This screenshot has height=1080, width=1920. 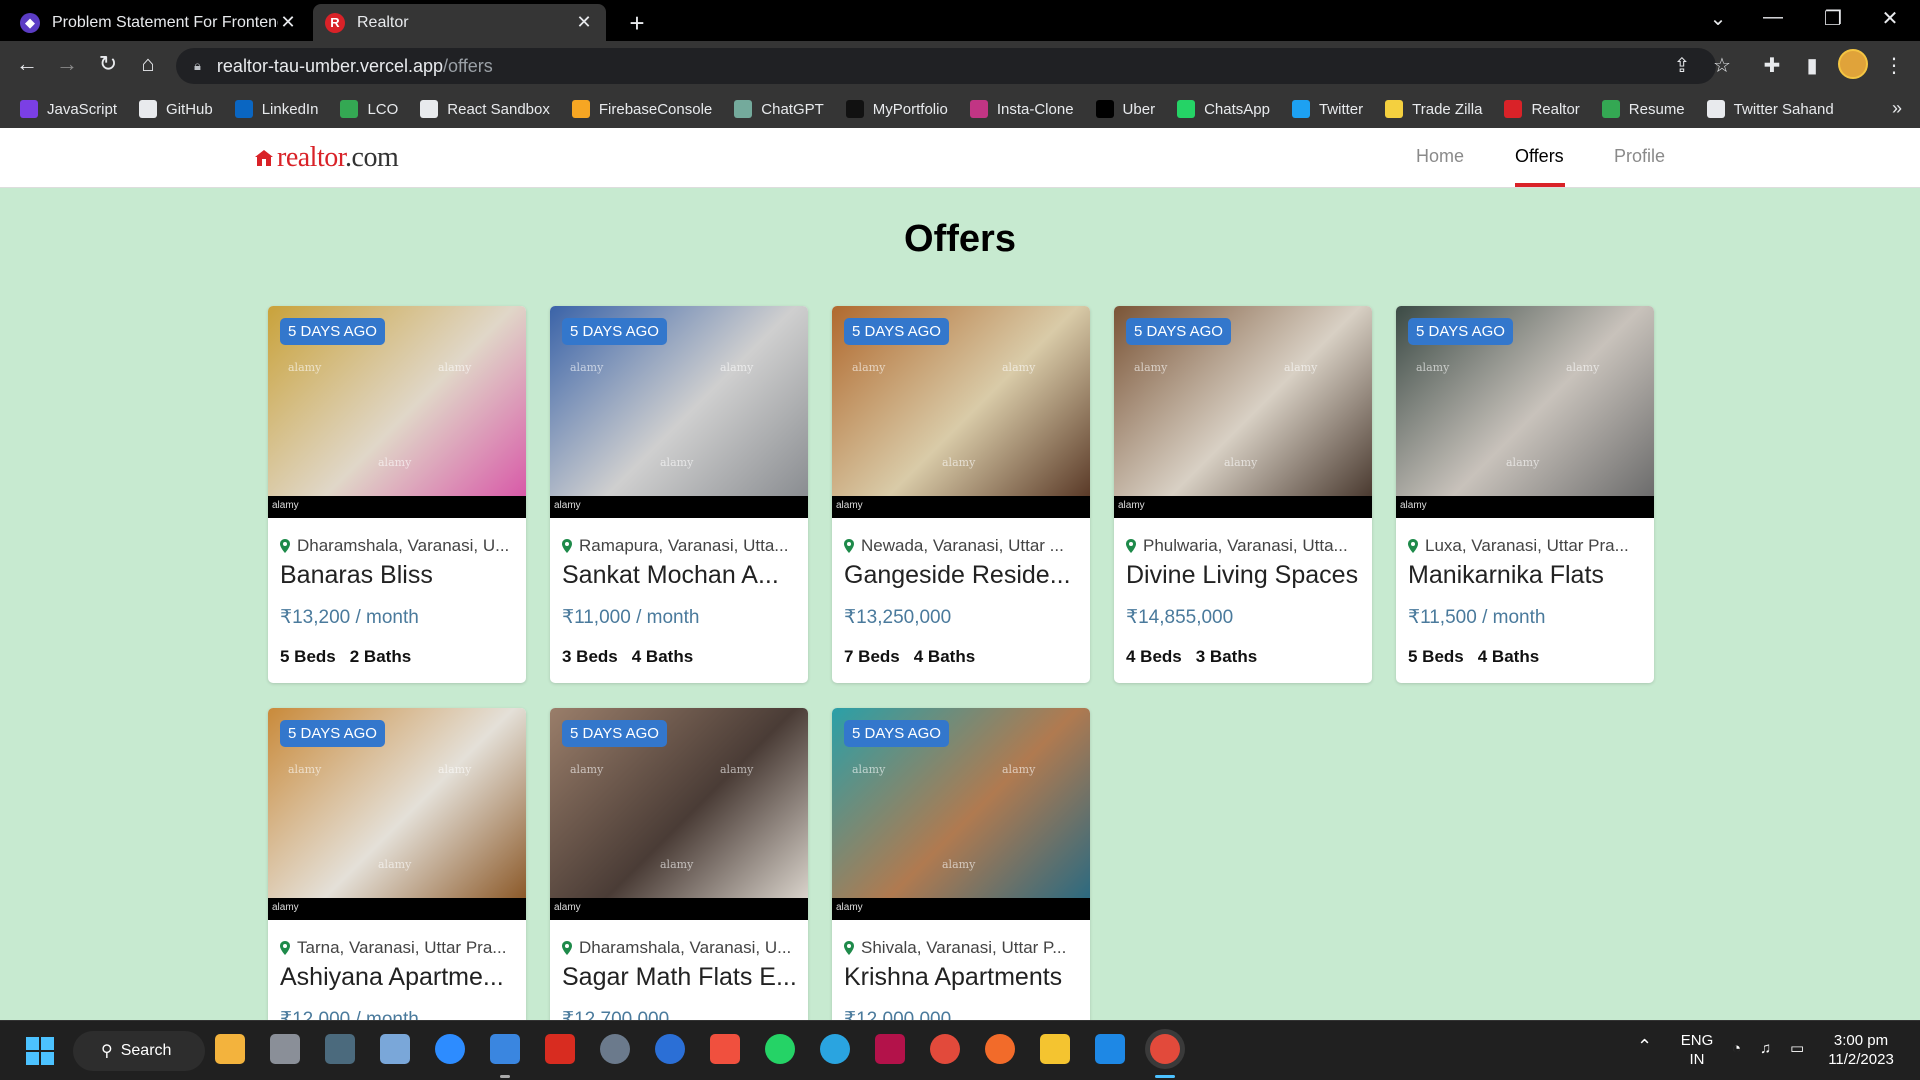 I want to click on chrome-icon, so click(x=945, y=1049).